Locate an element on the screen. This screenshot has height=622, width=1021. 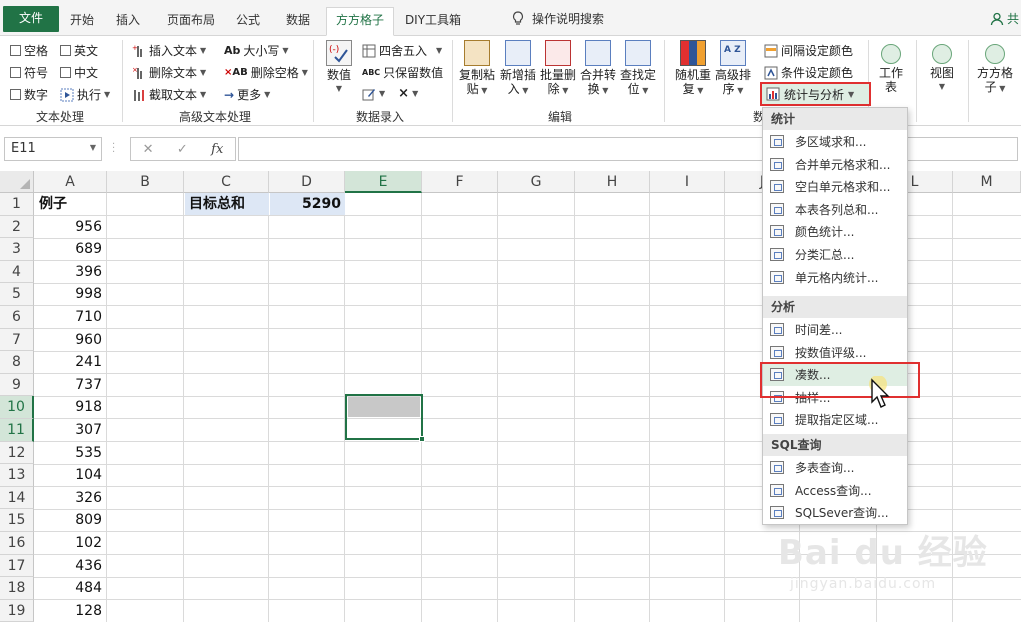
add-insert-button: 新增插 入 ▼ is located at coordinates (518, 69).